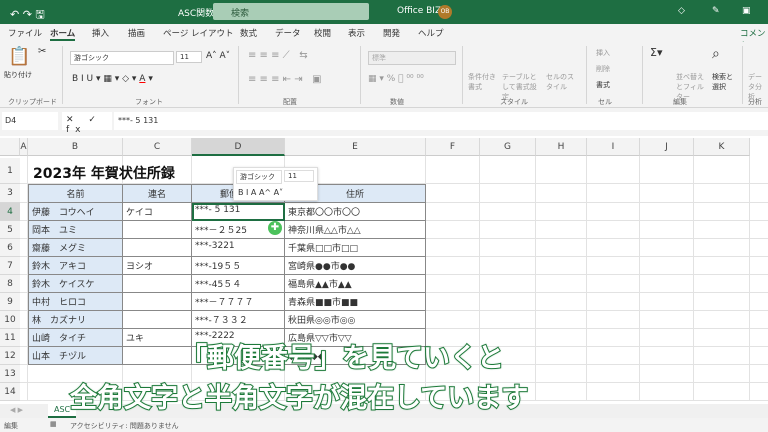  What do you see at coordinates (603, 69) in the screenshot?
I see `delete-cells-button: 削除` at bounding box center [603, 69].